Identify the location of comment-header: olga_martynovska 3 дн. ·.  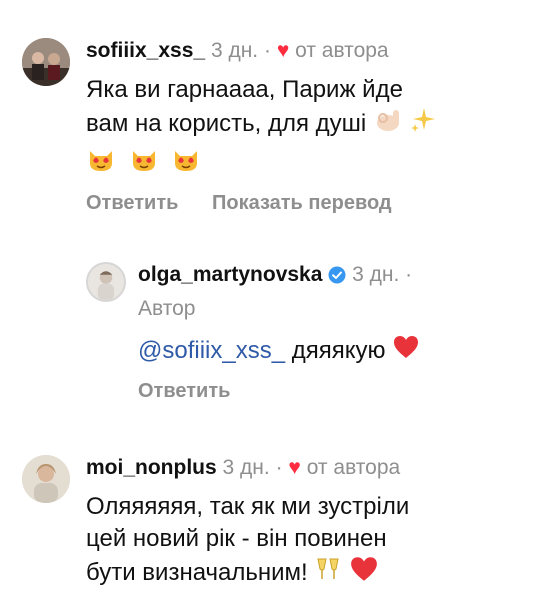
(275, 275).